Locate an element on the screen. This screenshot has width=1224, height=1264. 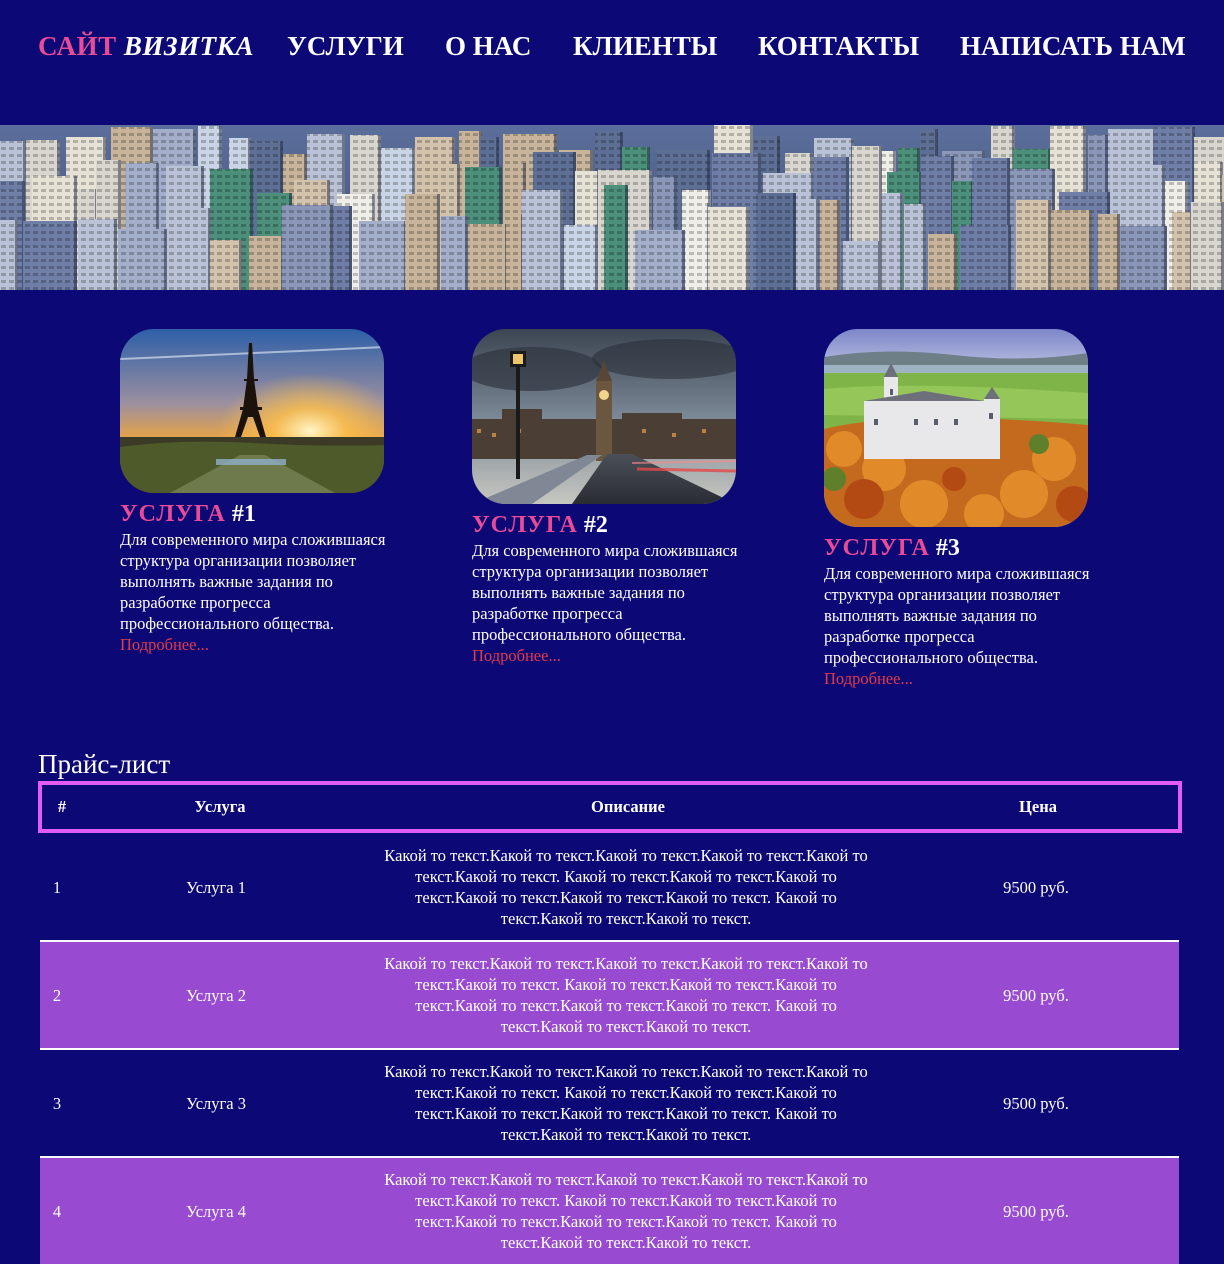
row-number: 2 is located at coordinates (57, 995).